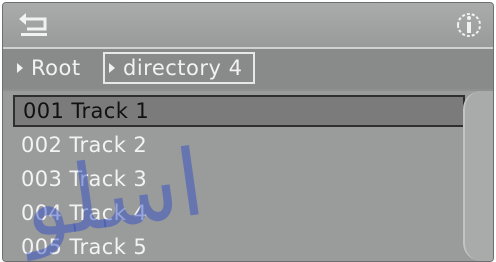 The height and width of the screenshot is (262, 496). Describe the element at coordinates (84, 213) in the screenshot. I see `track-label: 004 Track 4` at that location.